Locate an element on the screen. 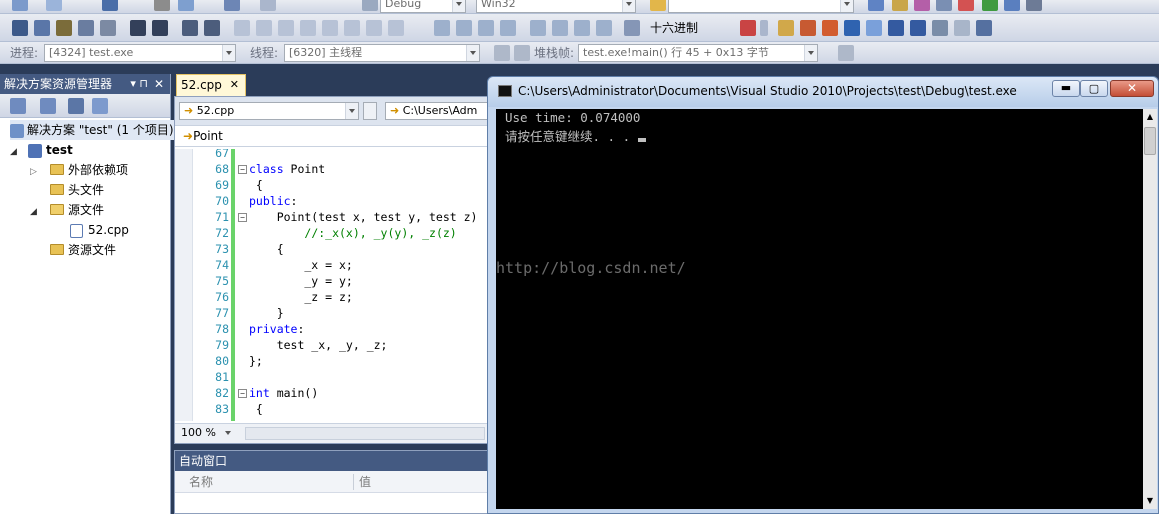 Image resolution: width=1159 pixels, height=514 pixels. pin-icon: ▾ ⊓ is located at coordinates (139, 84).